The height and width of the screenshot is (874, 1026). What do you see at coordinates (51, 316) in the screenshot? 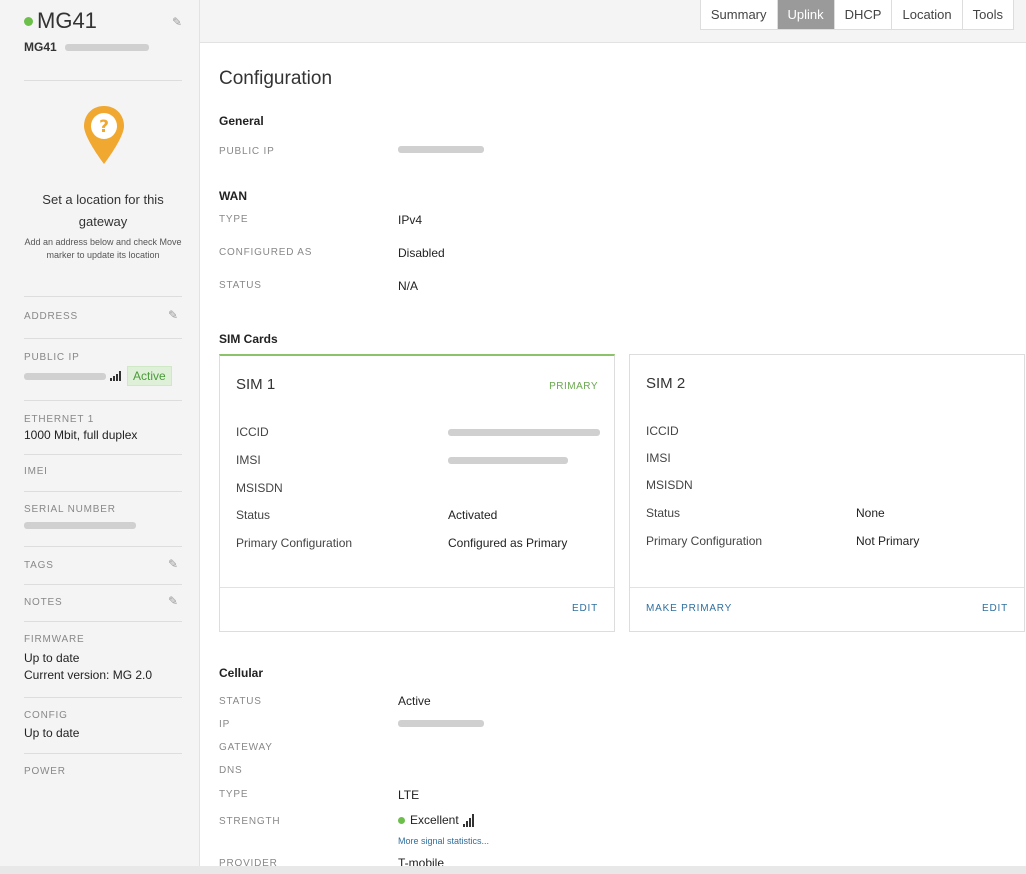
I see `address-label: ADDRESS` at bounding box center [51, 316].